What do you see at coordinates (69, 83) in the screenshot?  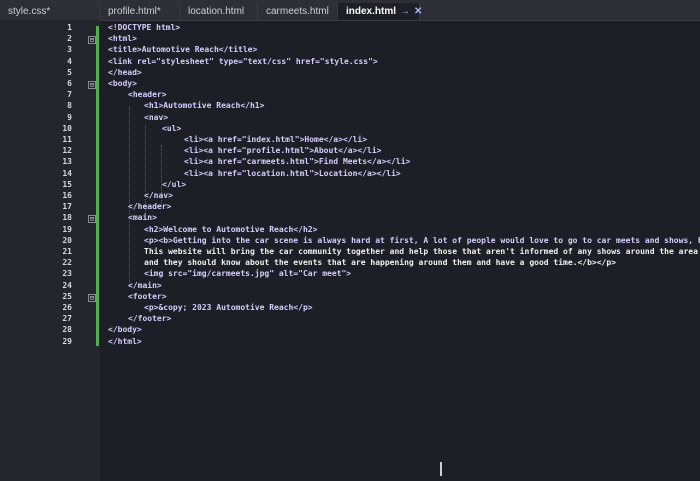 I see `line-number: 6` at bounding box center [69, 83].